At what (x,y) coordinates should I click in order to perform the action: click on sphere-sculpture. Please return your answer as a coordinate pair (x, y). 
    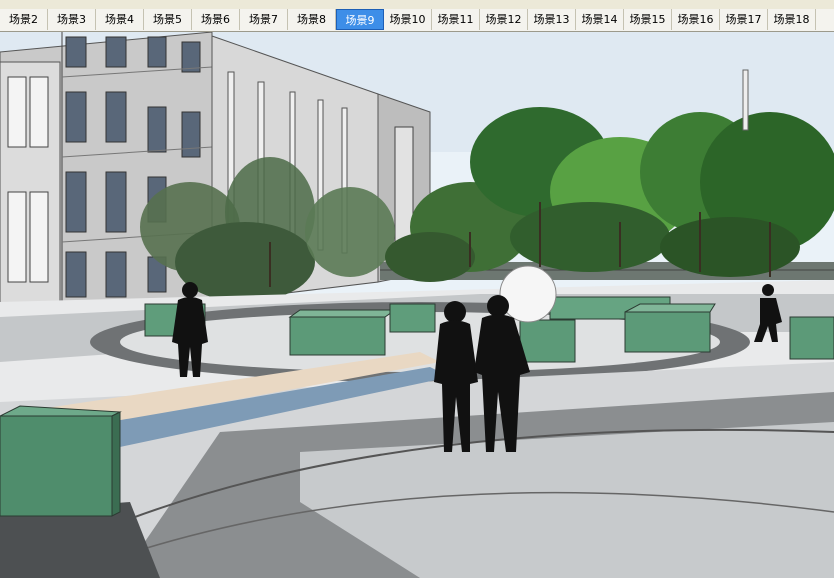
    Looking at the image, I should click on (528, 294).